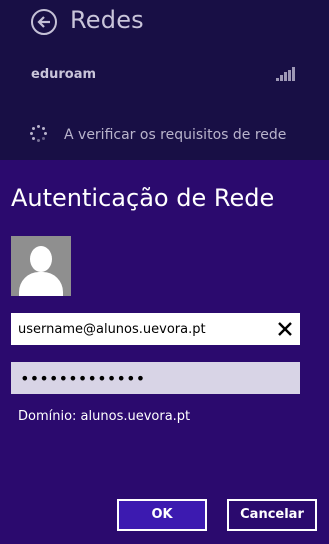 The height and width of the screenshot is (544, 329). I want to click on back-arrow-icon, so click(43, 22).